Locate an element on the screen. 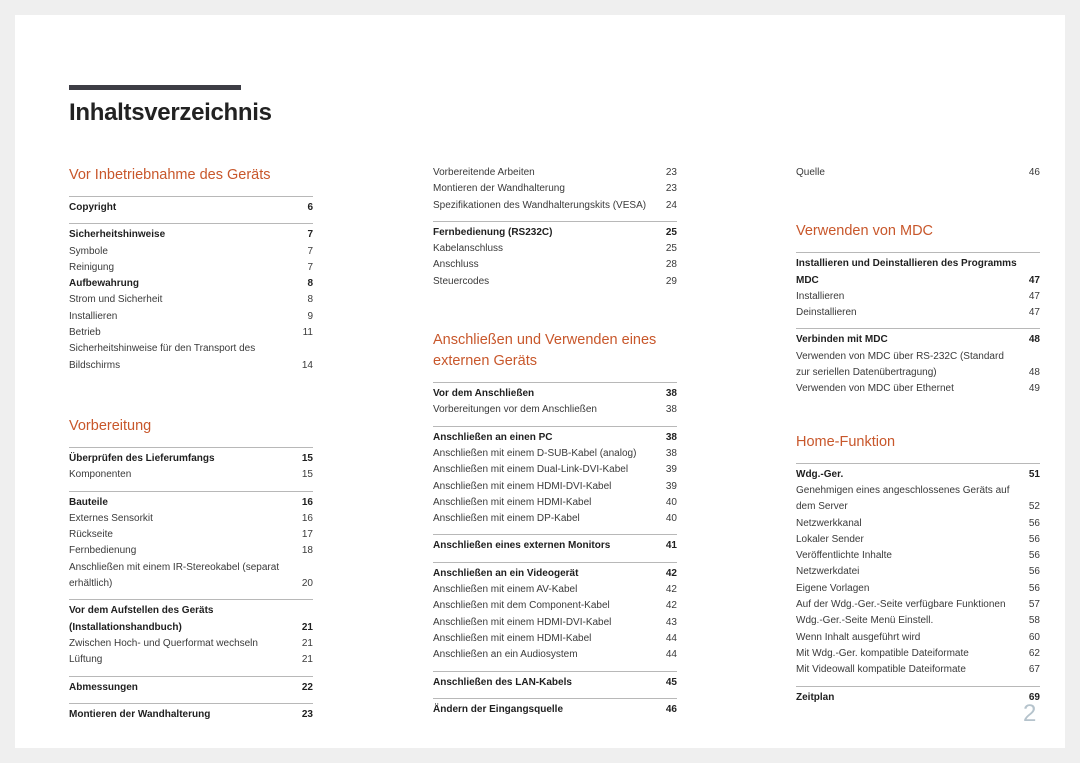  entry-page-number: 42 is located at coordinates (671, 590).